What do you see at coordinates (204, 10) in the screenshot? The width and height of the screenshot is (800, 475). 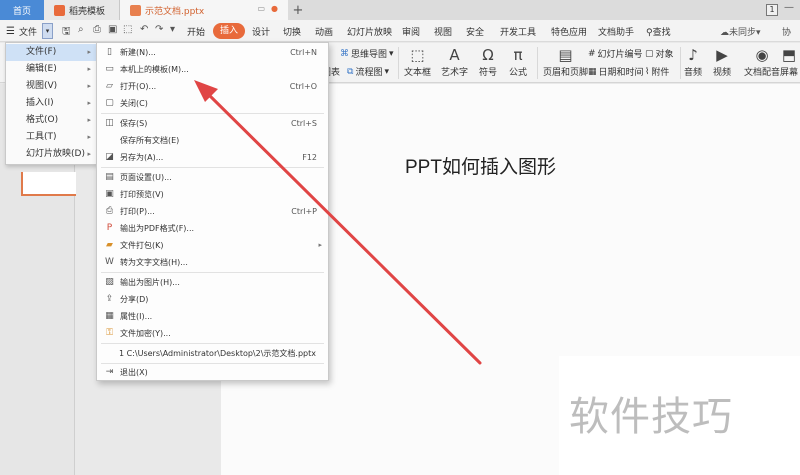 I see `tab-document: 示范文档.pptx ▭ ●` at bounding box center [204, 10].